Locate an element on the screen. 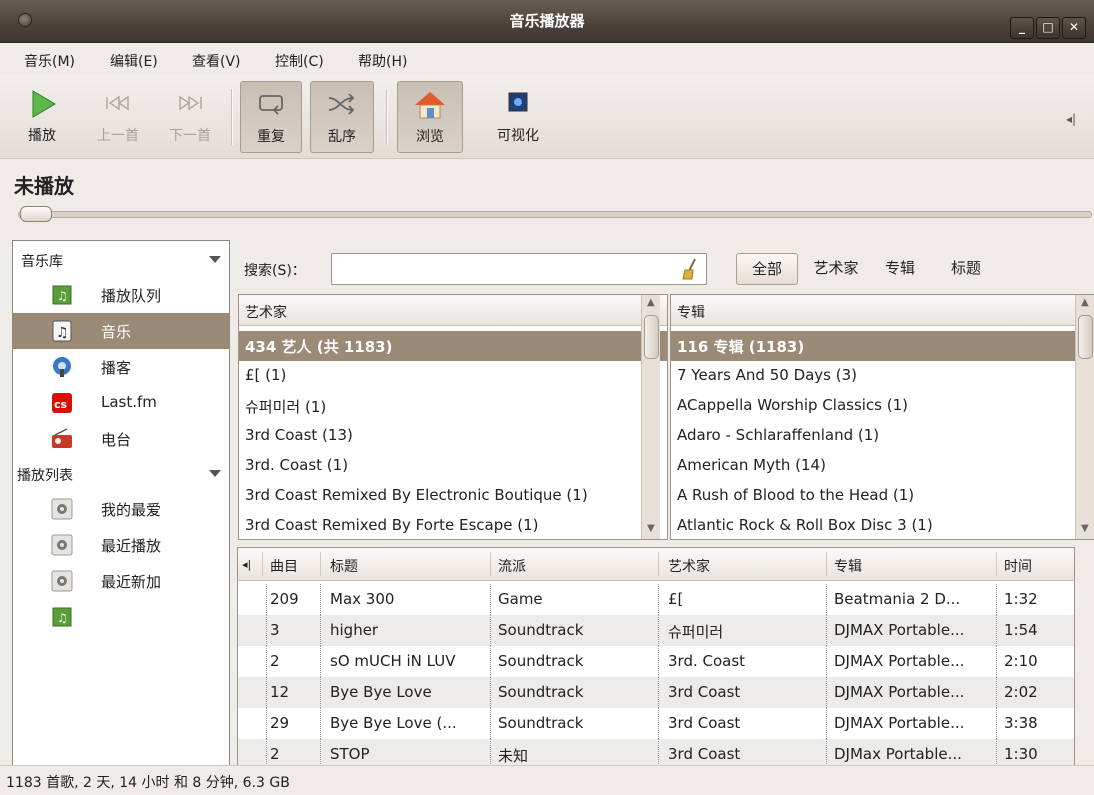  column-title: 标题 is located at coordinates (344, 566).